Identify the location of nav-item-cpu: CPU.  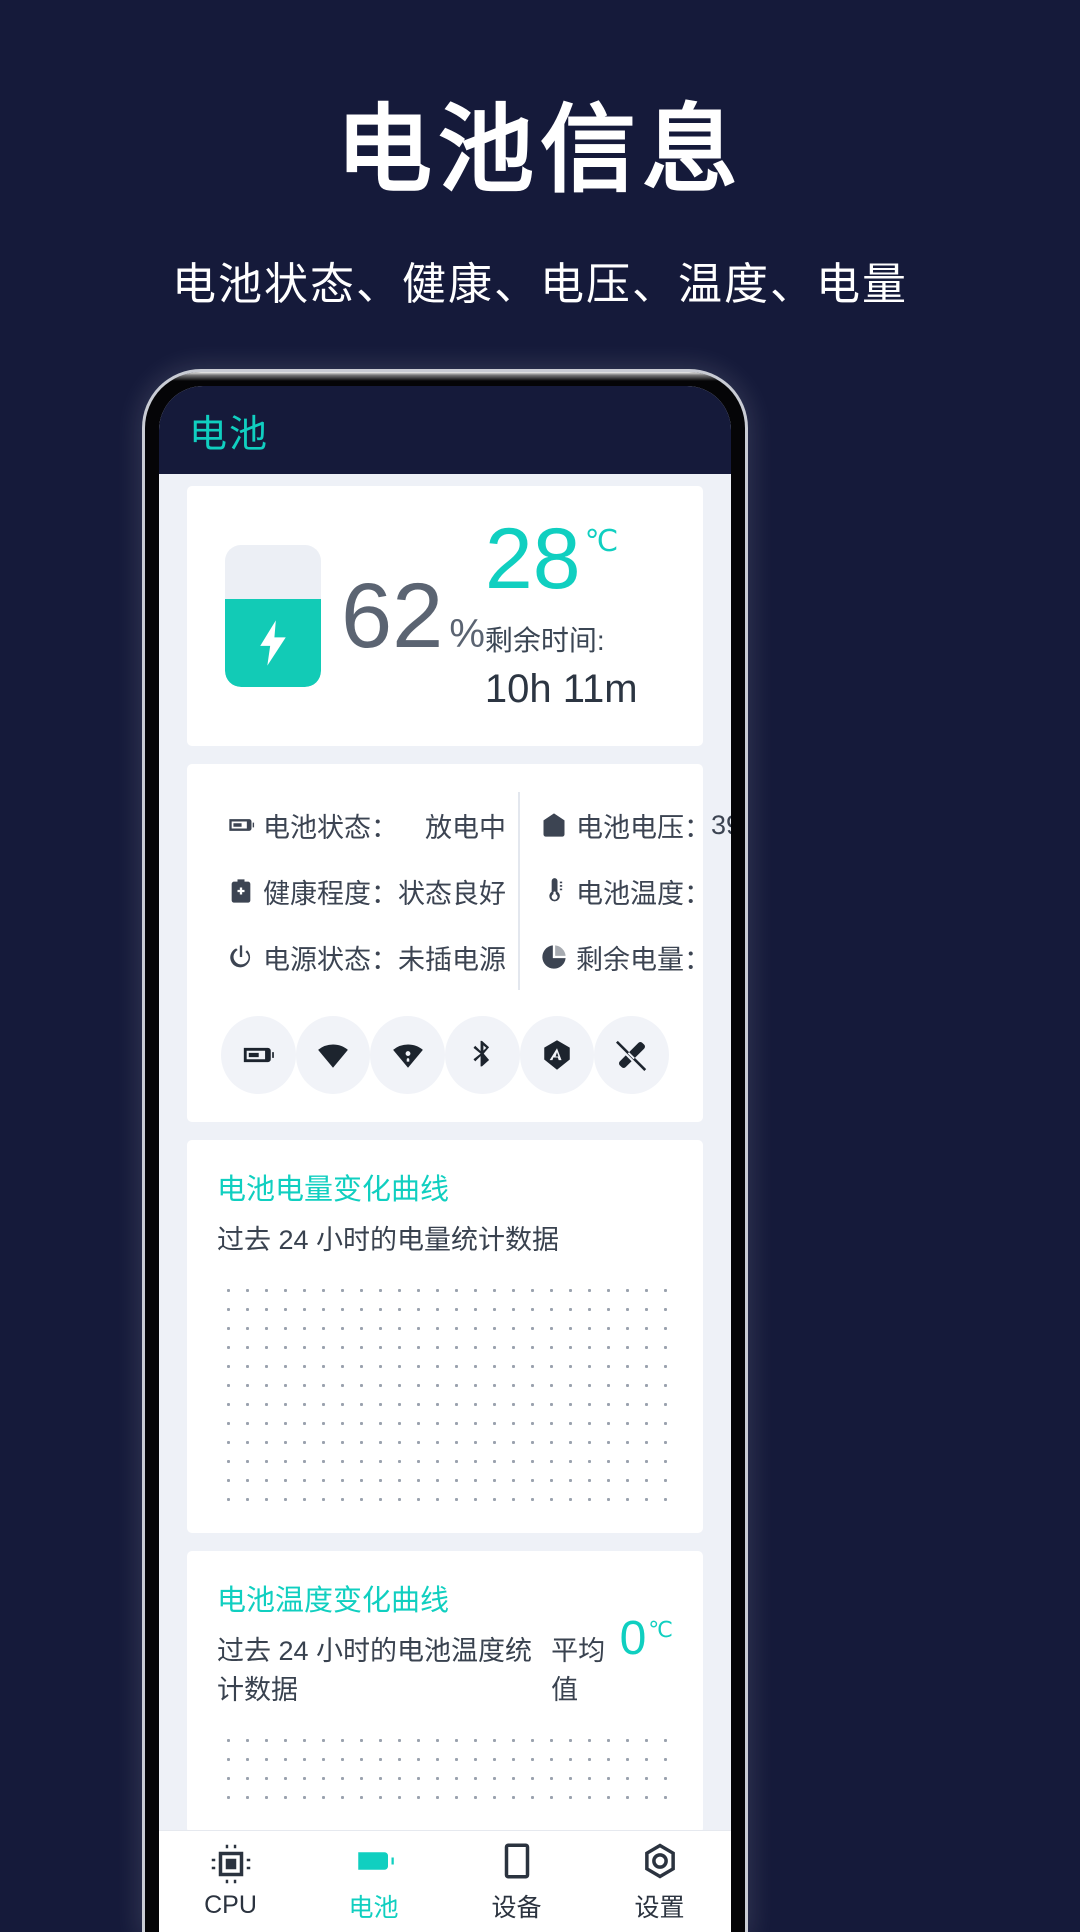
(230, 1881).